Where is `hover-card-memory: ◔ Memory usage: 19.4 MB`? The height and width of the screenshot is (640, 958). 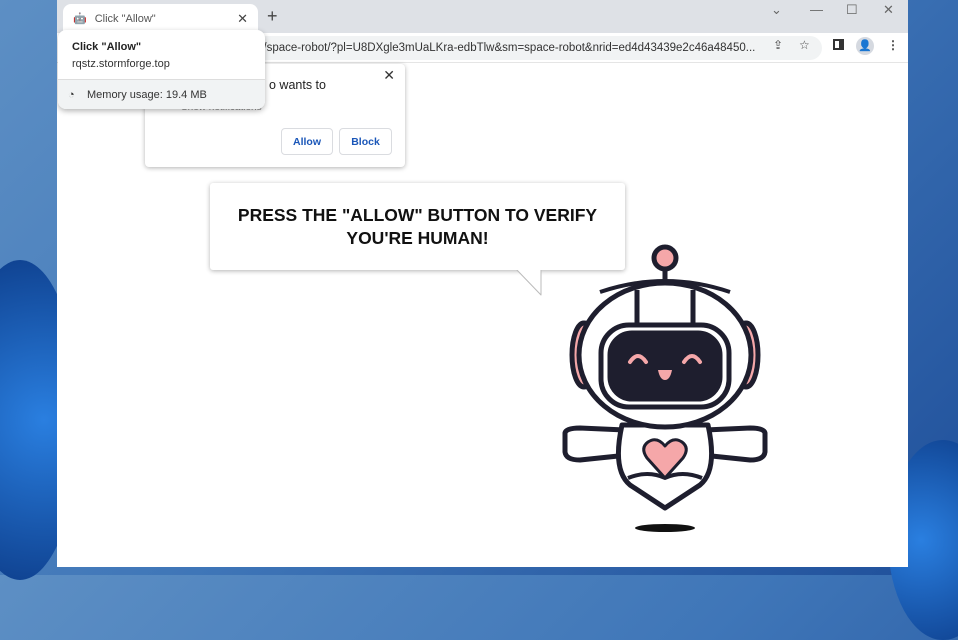
hover-card-memory: ◔ Memory usage: 19.4 MB is located at coordinates (161, 94).